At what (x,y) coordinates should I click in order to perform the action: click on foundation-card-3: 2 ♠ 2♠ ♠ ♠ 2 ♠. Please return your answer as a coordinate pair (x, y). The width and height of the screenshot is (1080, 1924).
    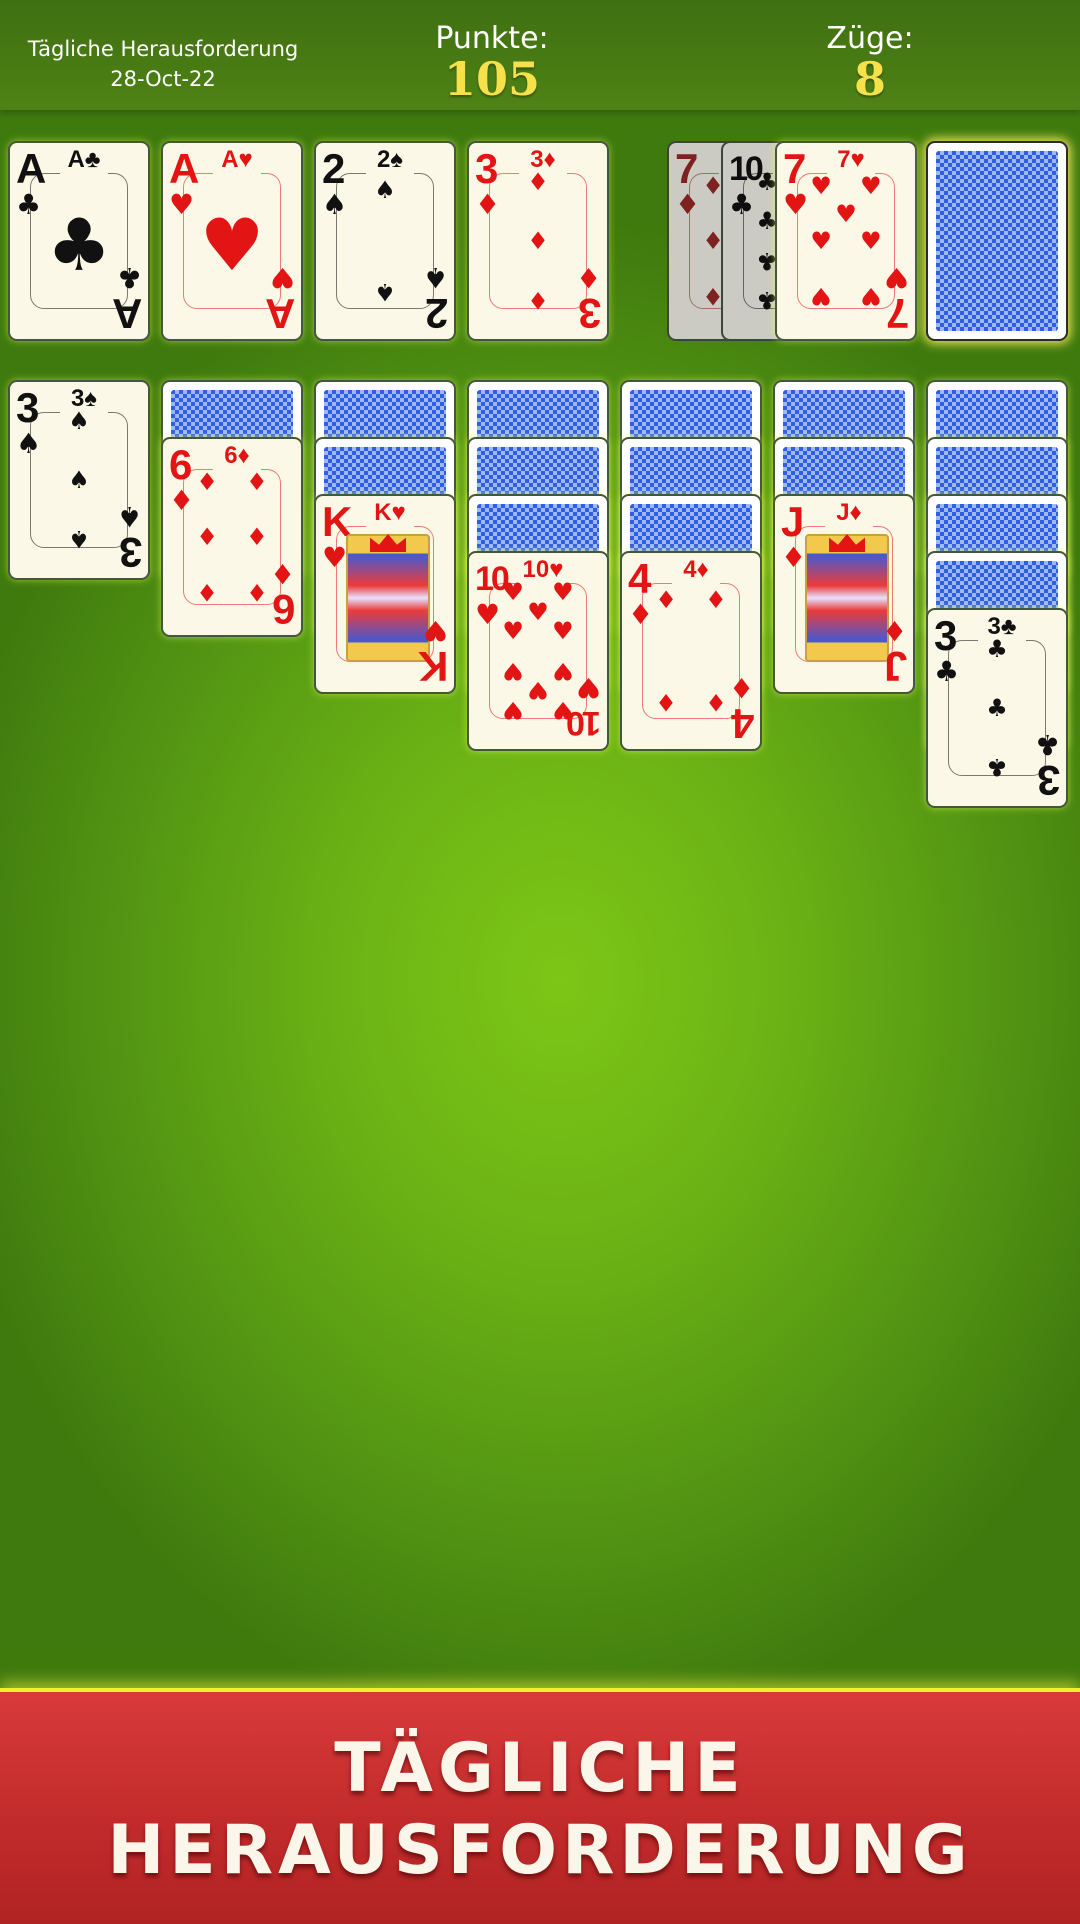
    Looking at the image, I should click on (385, 241).